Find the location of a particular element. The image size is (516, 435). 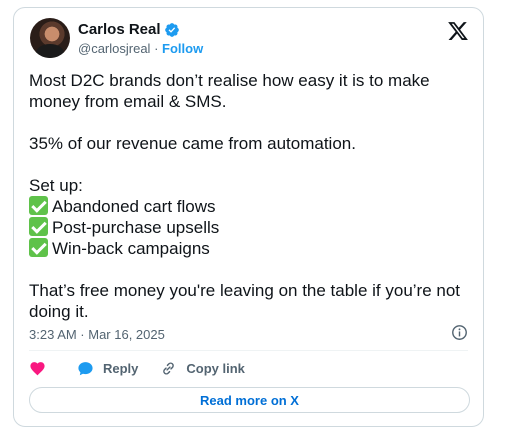

list-item: Win-back campaigns is located at coordinates (131, 248).